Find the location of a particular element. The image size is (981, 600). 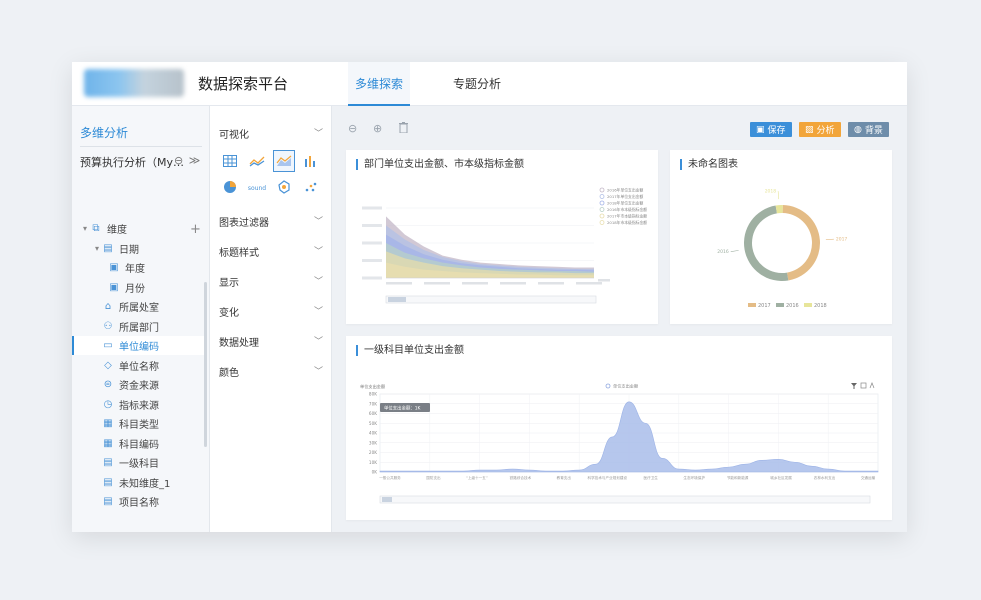

tooltip-text: 单位支出金额：1K is located at coordinates (402, 408).